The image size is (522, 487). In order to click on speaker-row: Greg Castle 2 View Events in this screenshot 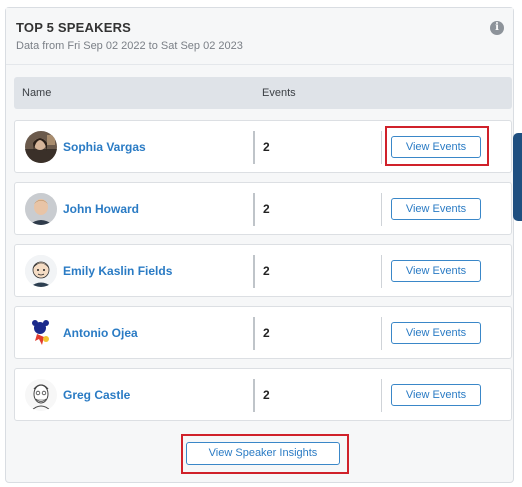, I will do `click(263, 394)`.